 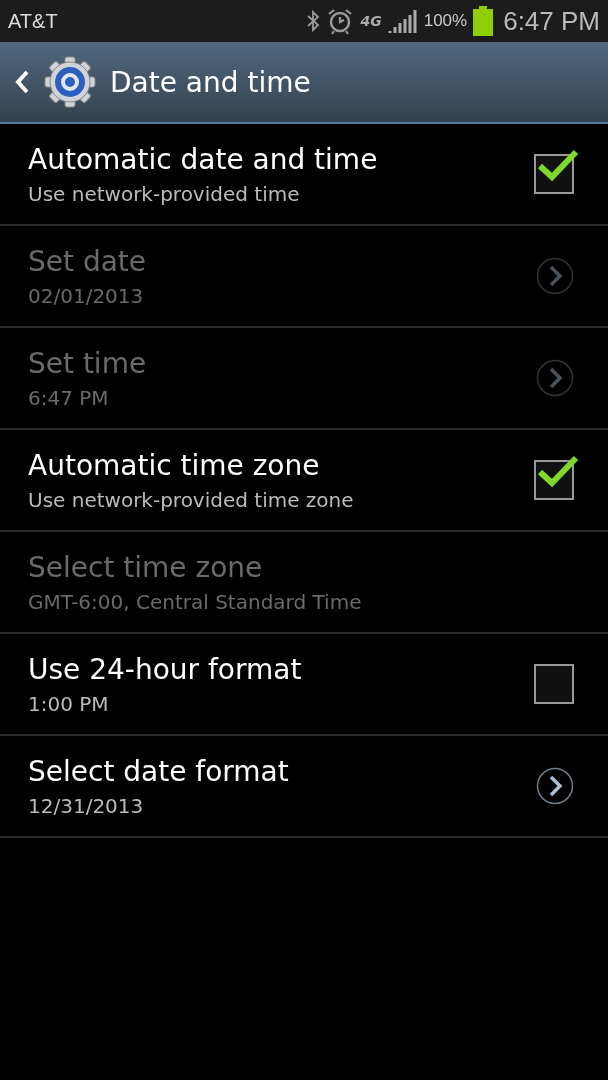 I want to click on carrier-name: AT&T, so click(x=33, y=21).